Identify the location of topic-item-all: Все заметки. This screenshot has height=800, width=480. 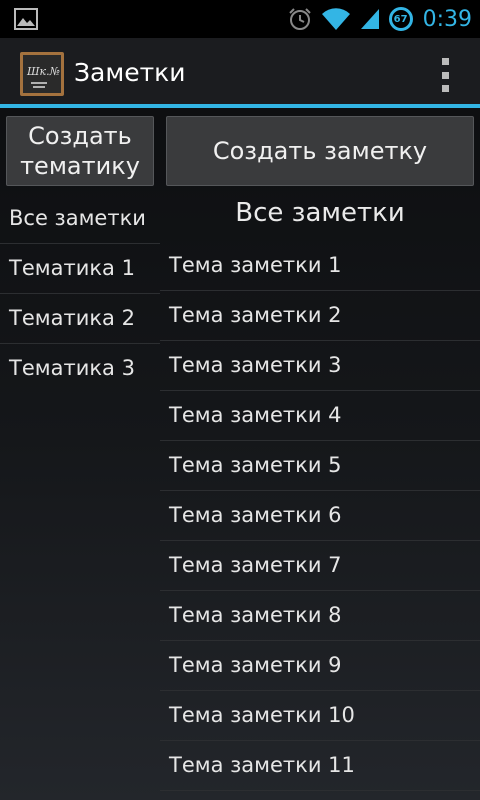
(80, 219).